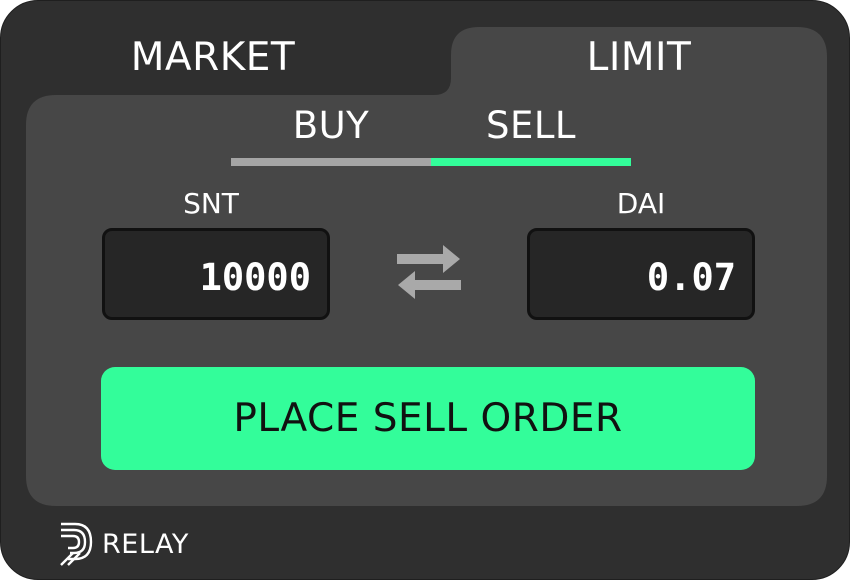 The width and height of the screenshot is (850, 580). What do you see at coordinates (641, 274) in the screenshot?
I see `to-amount-field: 0.07` at bounding box center [641, 274].